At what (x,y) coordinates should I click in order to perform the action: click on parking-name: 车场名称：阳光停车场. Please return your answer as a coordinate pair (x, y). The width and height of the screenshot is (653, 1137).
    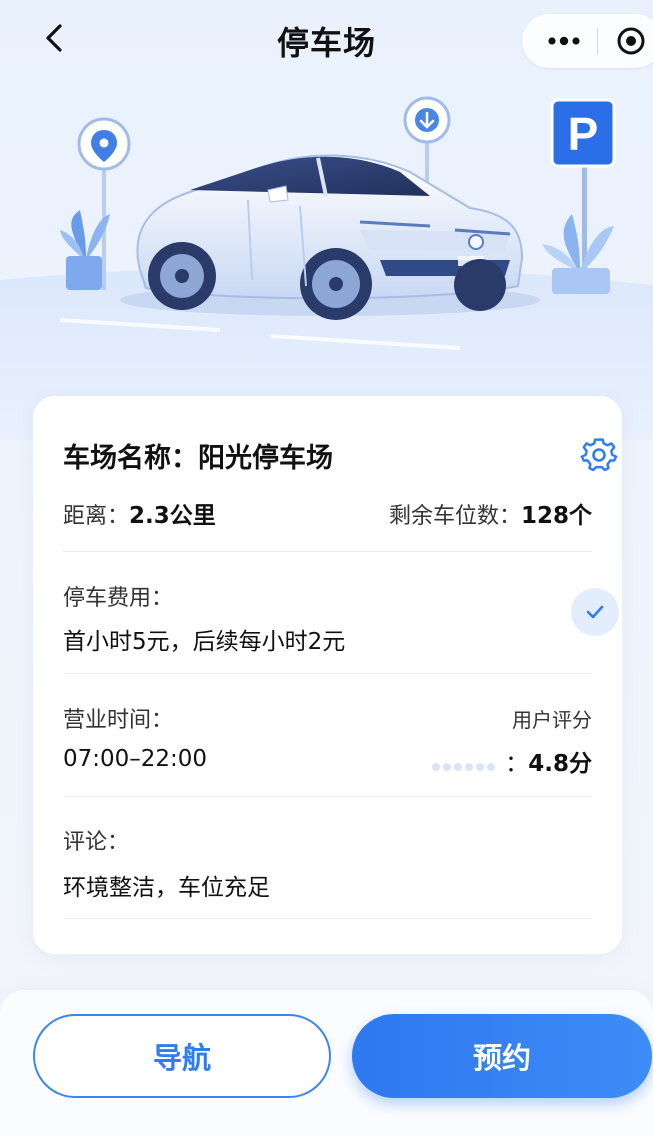
    Looking at the image, I should click on (327, 455).